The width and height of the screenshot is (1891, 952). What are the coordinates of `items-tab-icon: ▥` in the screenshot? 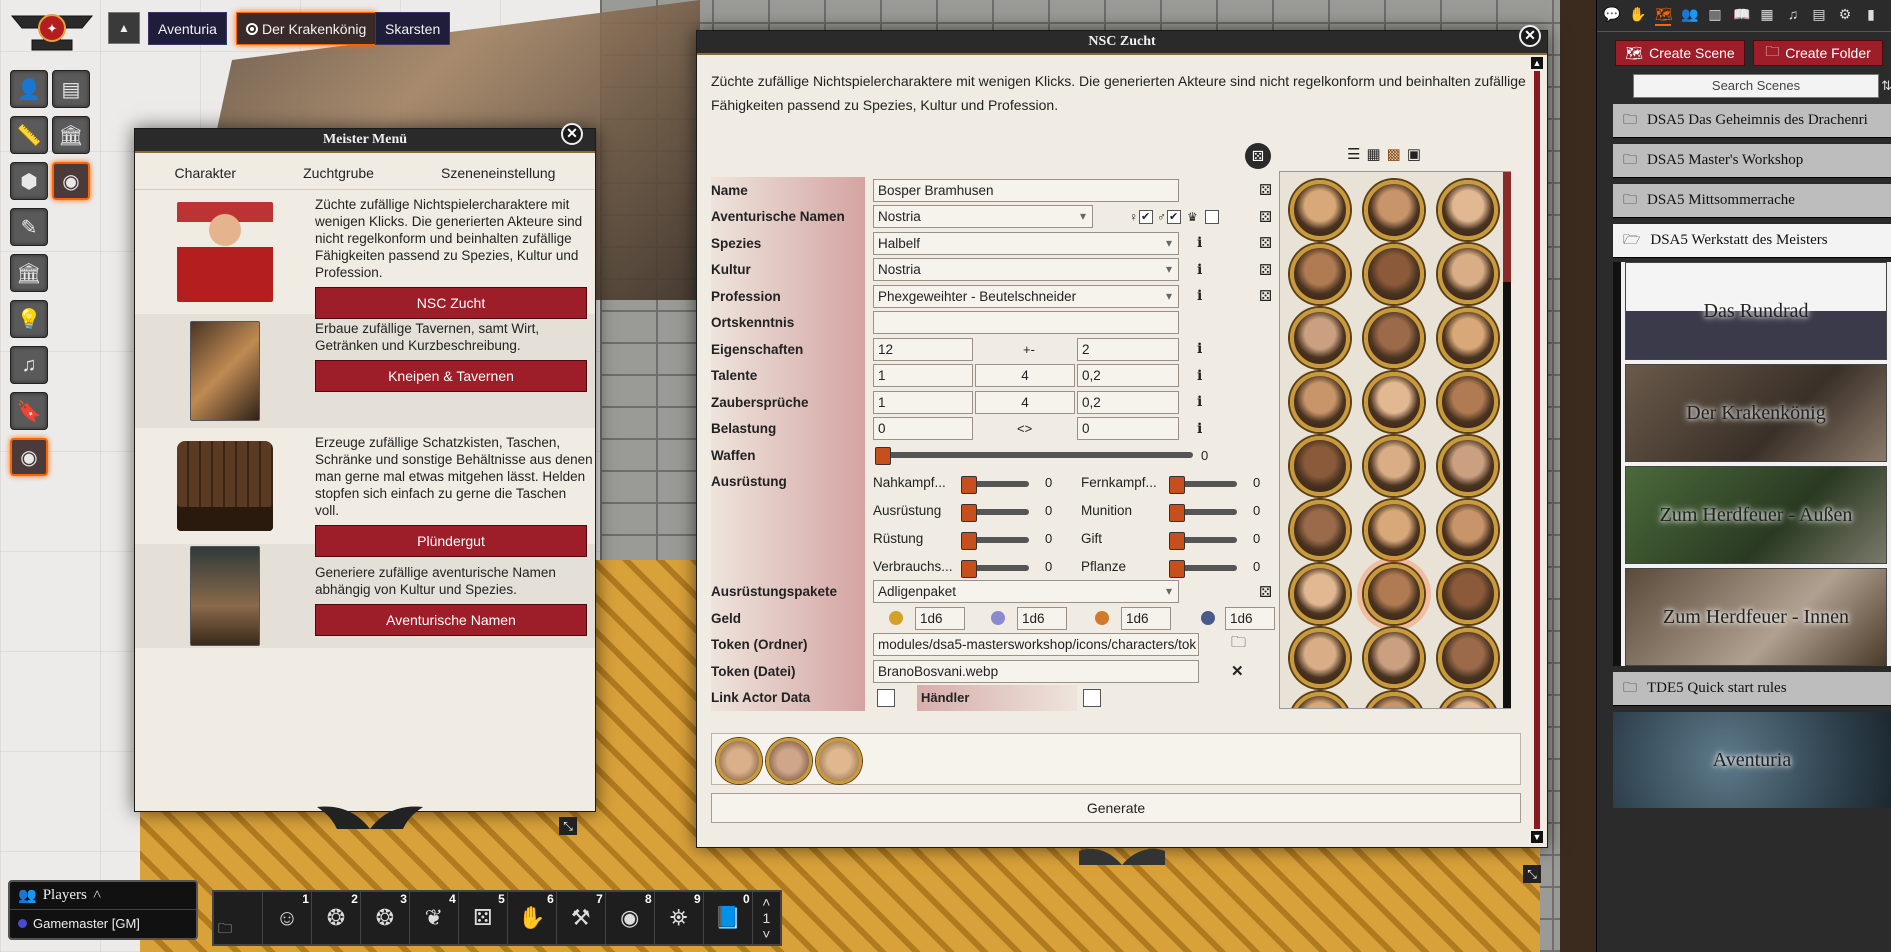 It's located at (1715, 16).